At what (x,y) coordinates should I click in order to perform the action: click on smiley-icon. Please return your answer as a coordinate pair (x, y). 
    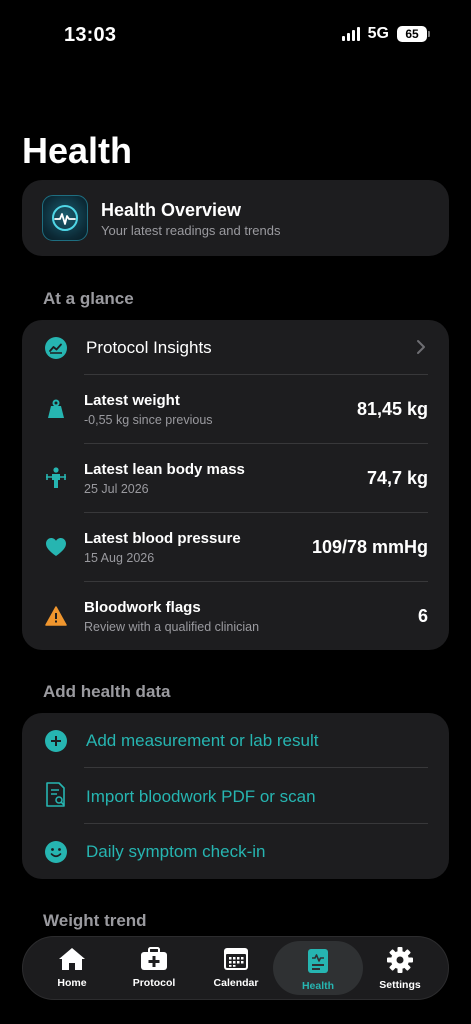
    Looking at the image, I should click on (56, 852).